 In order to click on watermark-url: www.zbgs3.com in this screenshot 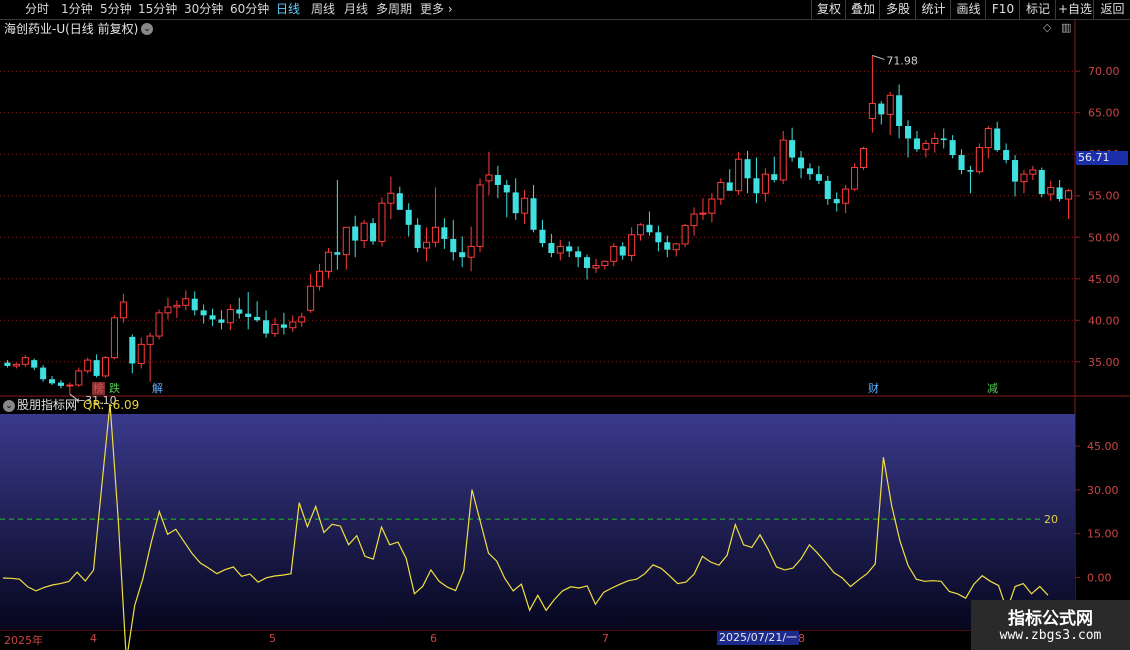, I will do `click(1050, 635)`.